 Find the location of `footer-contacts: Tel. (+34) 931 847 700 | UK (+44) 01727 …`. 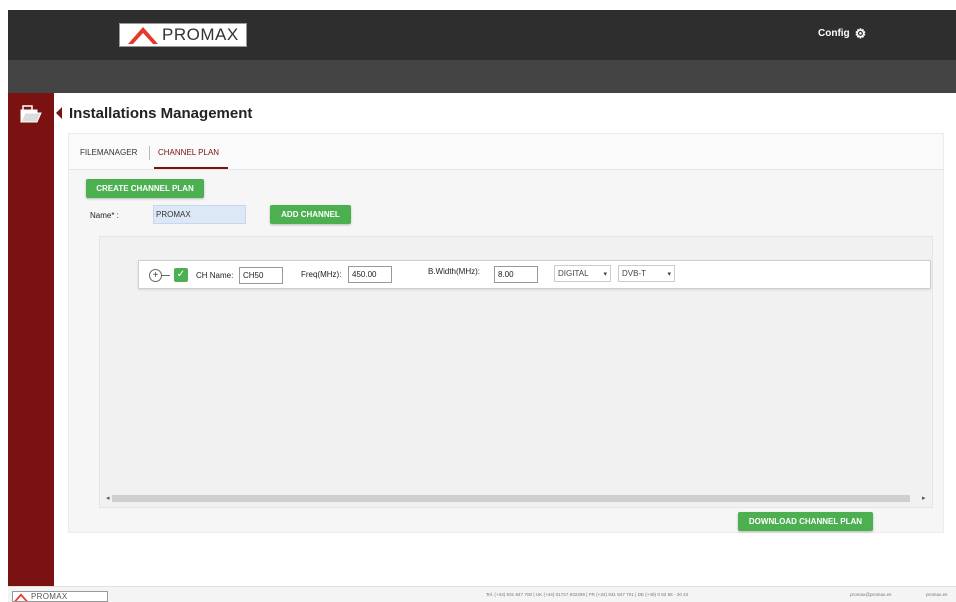

footer-contacts: Tel. (+34) 931 847 700 | UK (+44) 01727 … is located at coordinates (587, 594).